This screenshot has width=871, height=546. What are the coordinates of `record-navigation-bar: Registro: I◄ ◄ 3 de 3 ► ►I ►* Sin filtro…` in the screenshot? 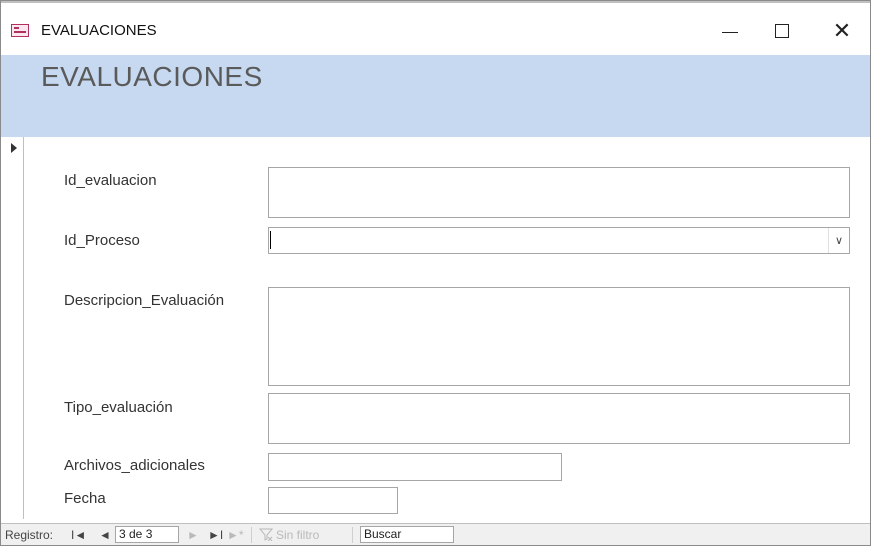 It's located at (435, 534).